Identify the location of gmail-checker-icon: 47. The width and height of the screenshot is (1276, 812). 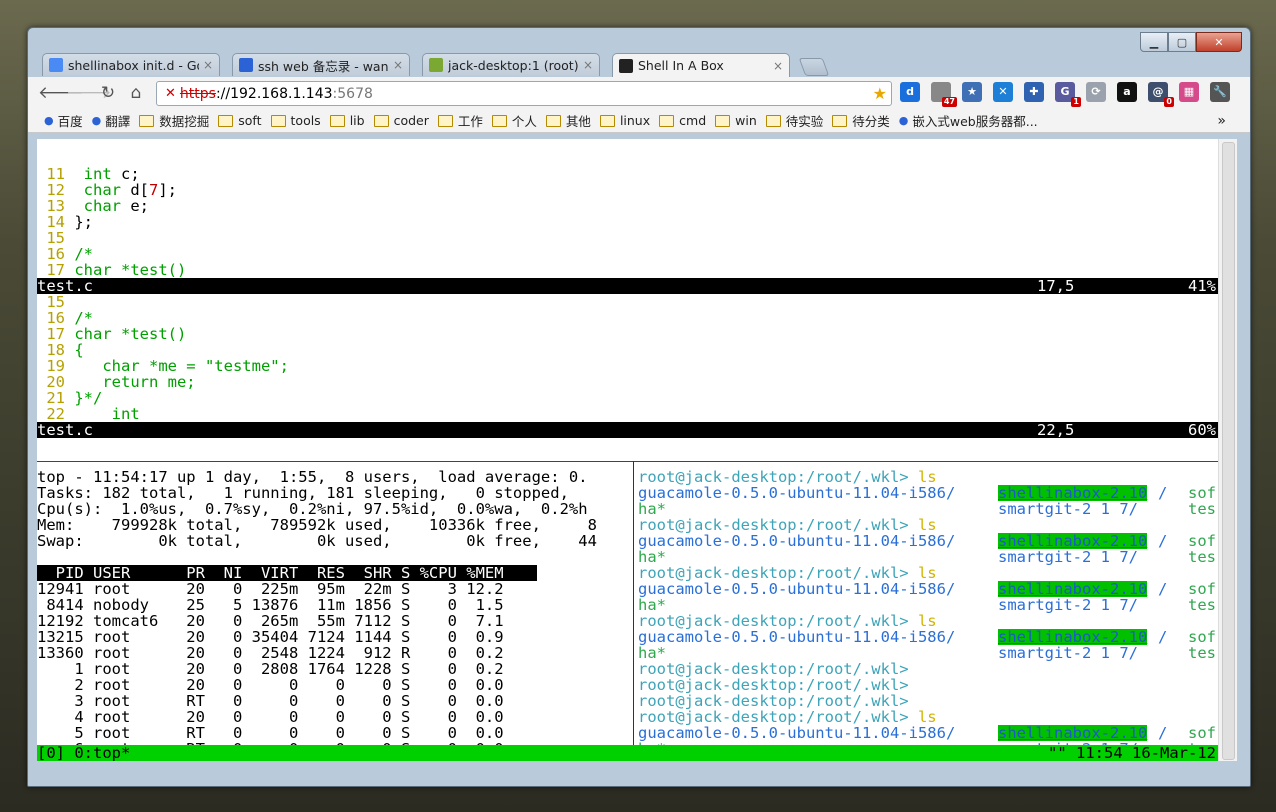
(944, 94).